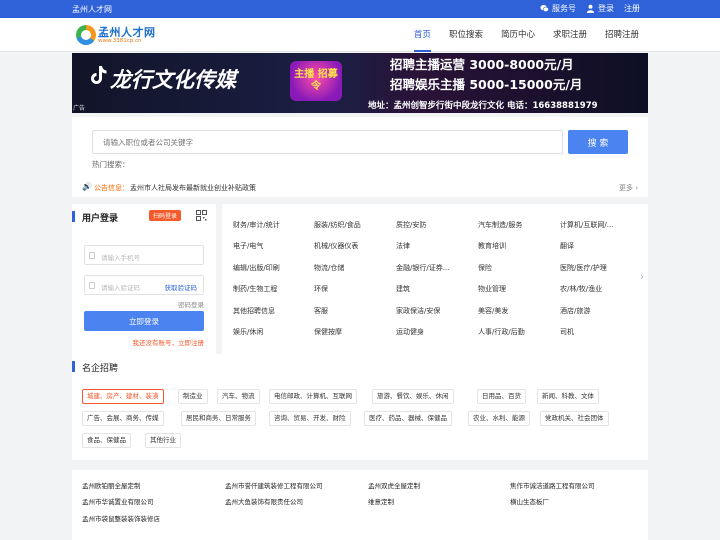 This screenshot has height=540, width=720. I want to click on industry-tag: 广告、会展、商务、传媒, so click(123, 418).